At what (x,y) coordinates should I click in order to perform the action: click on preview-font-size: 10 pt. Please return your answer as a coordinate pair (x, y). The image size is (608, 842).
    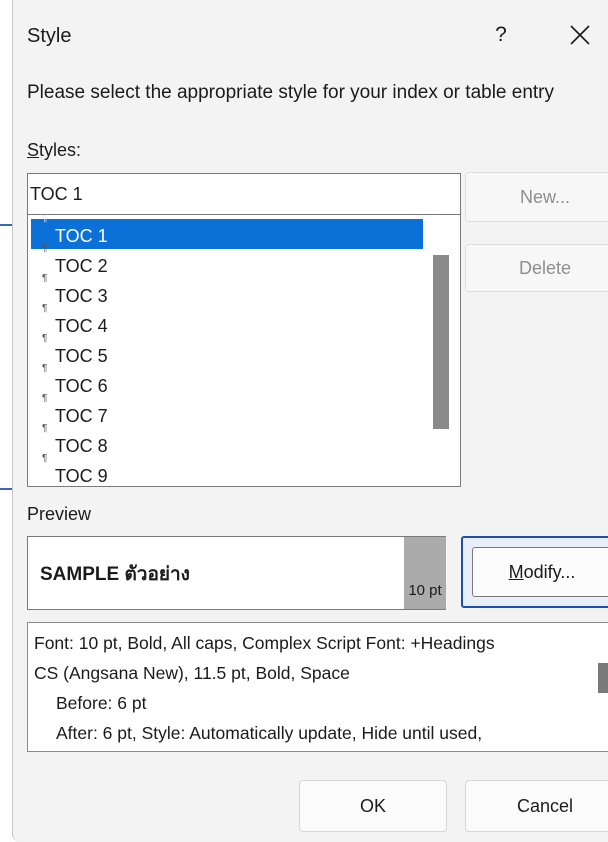
    Looking at the image, I should click on (425, 590).